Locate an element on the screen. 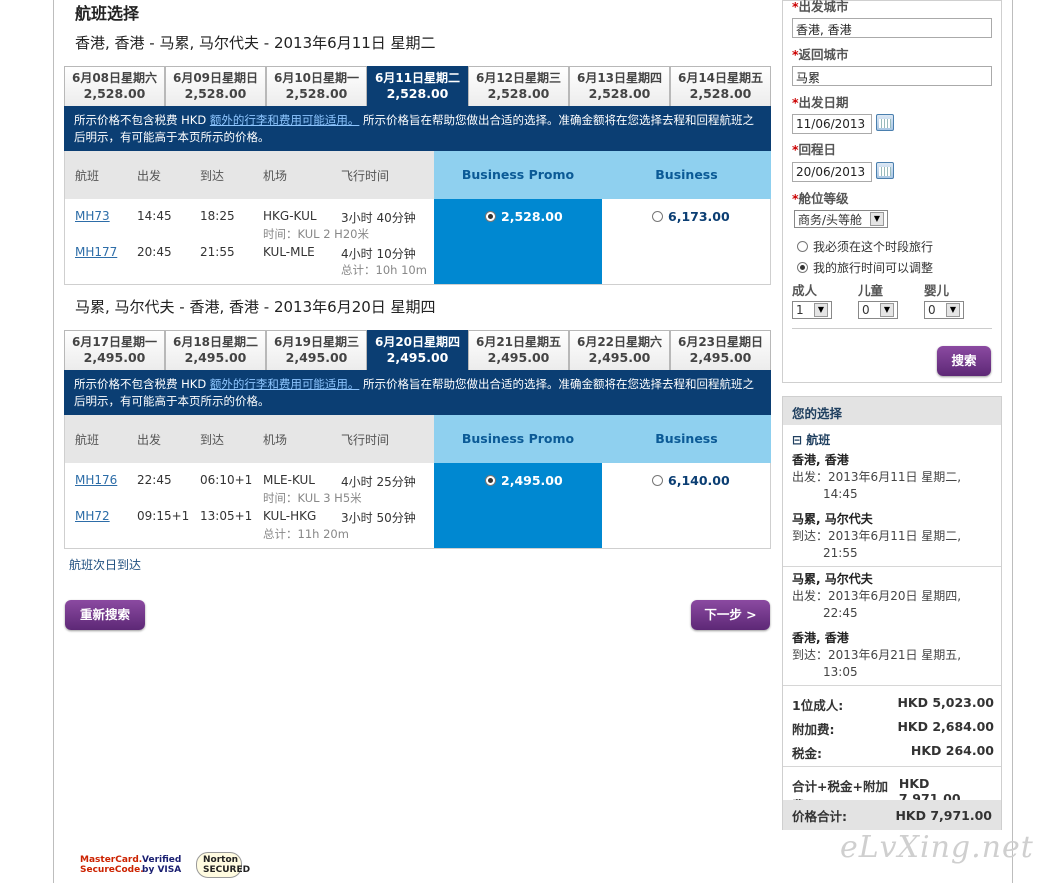  date-label: 6月11日星期二 is located at coordinates (417, 78).